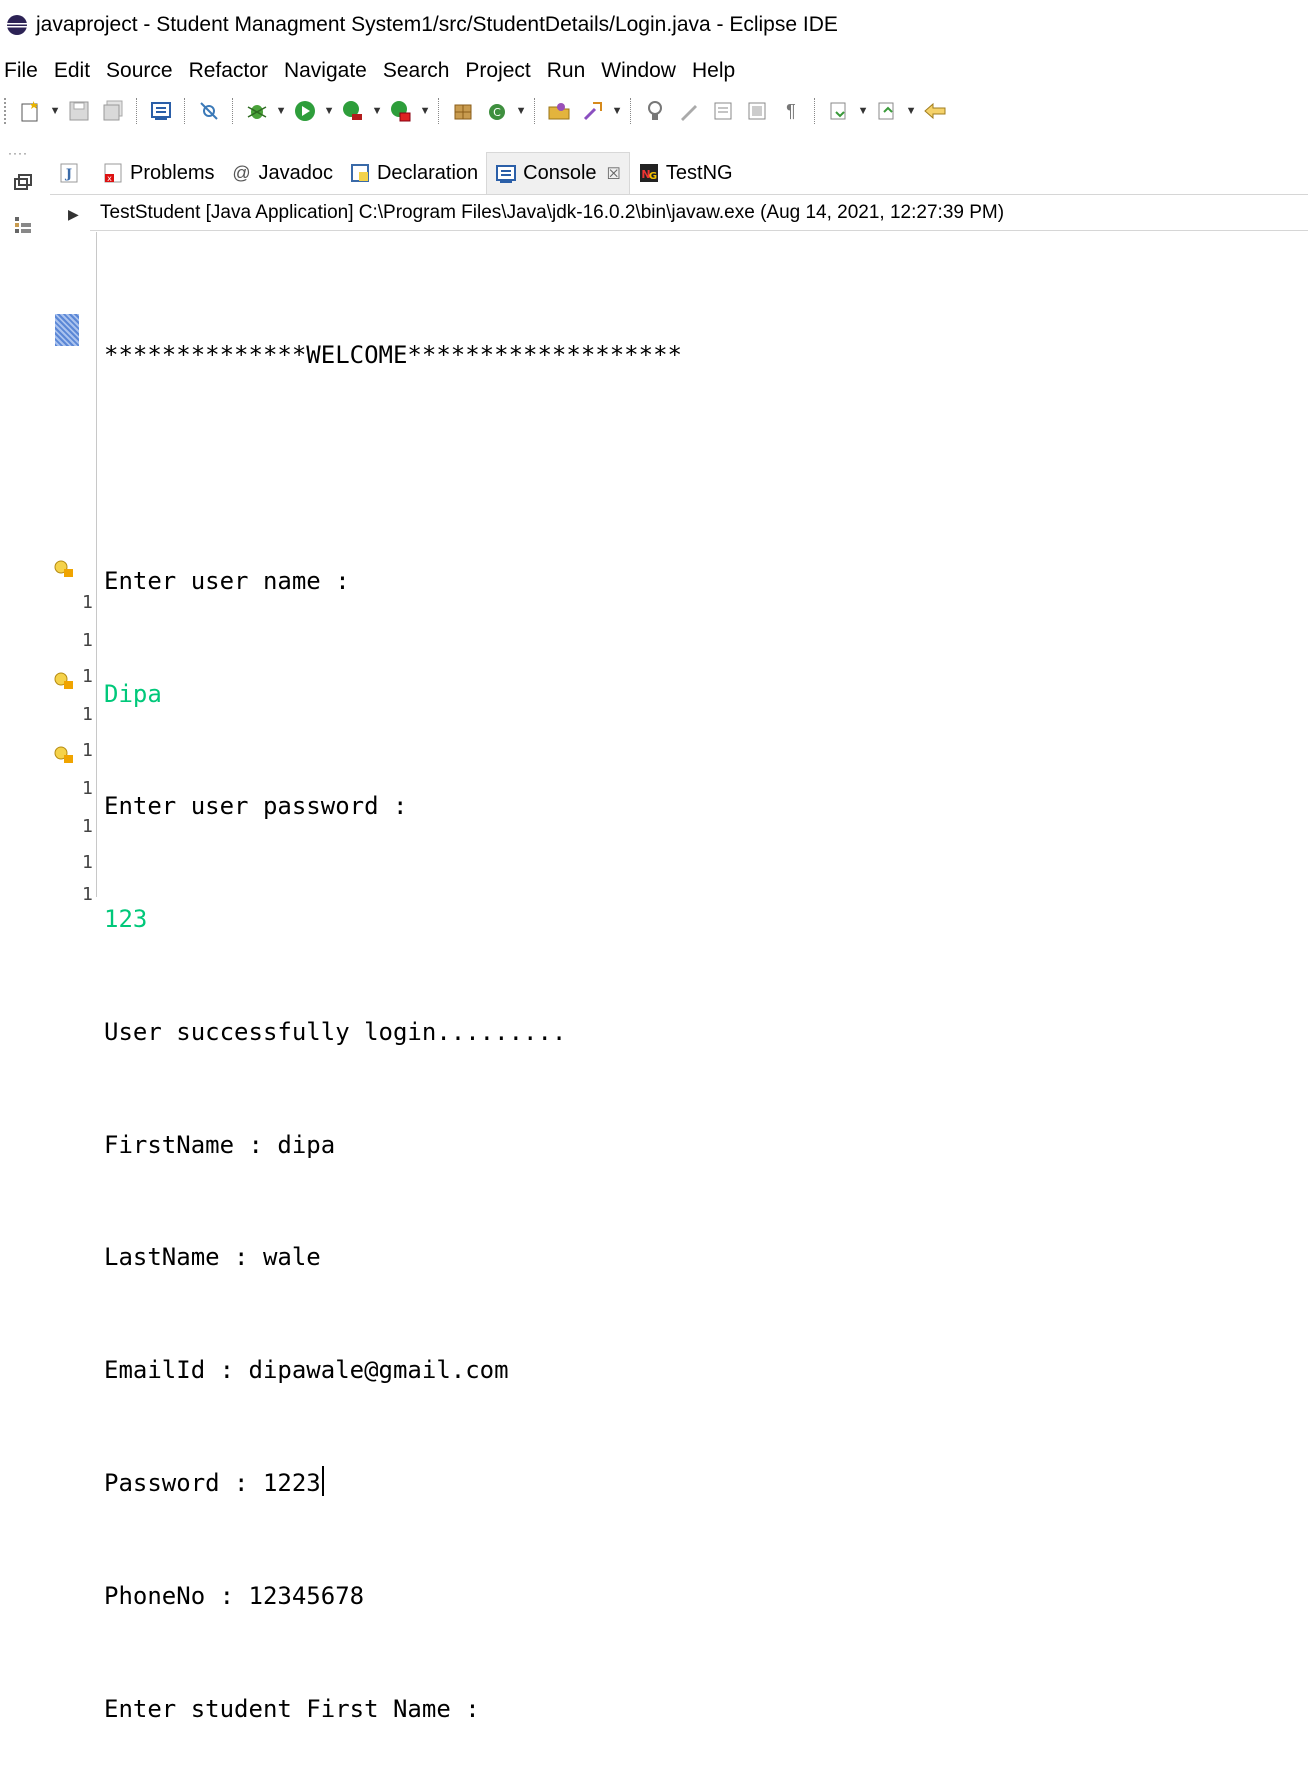 Image resolution: width=1308 pixels, height=1766 pixels. What do you see at coordinates (73, 214) in the screenshot?
I see `expand-arrow-icon: ▶` at bounding box center [73, 214].